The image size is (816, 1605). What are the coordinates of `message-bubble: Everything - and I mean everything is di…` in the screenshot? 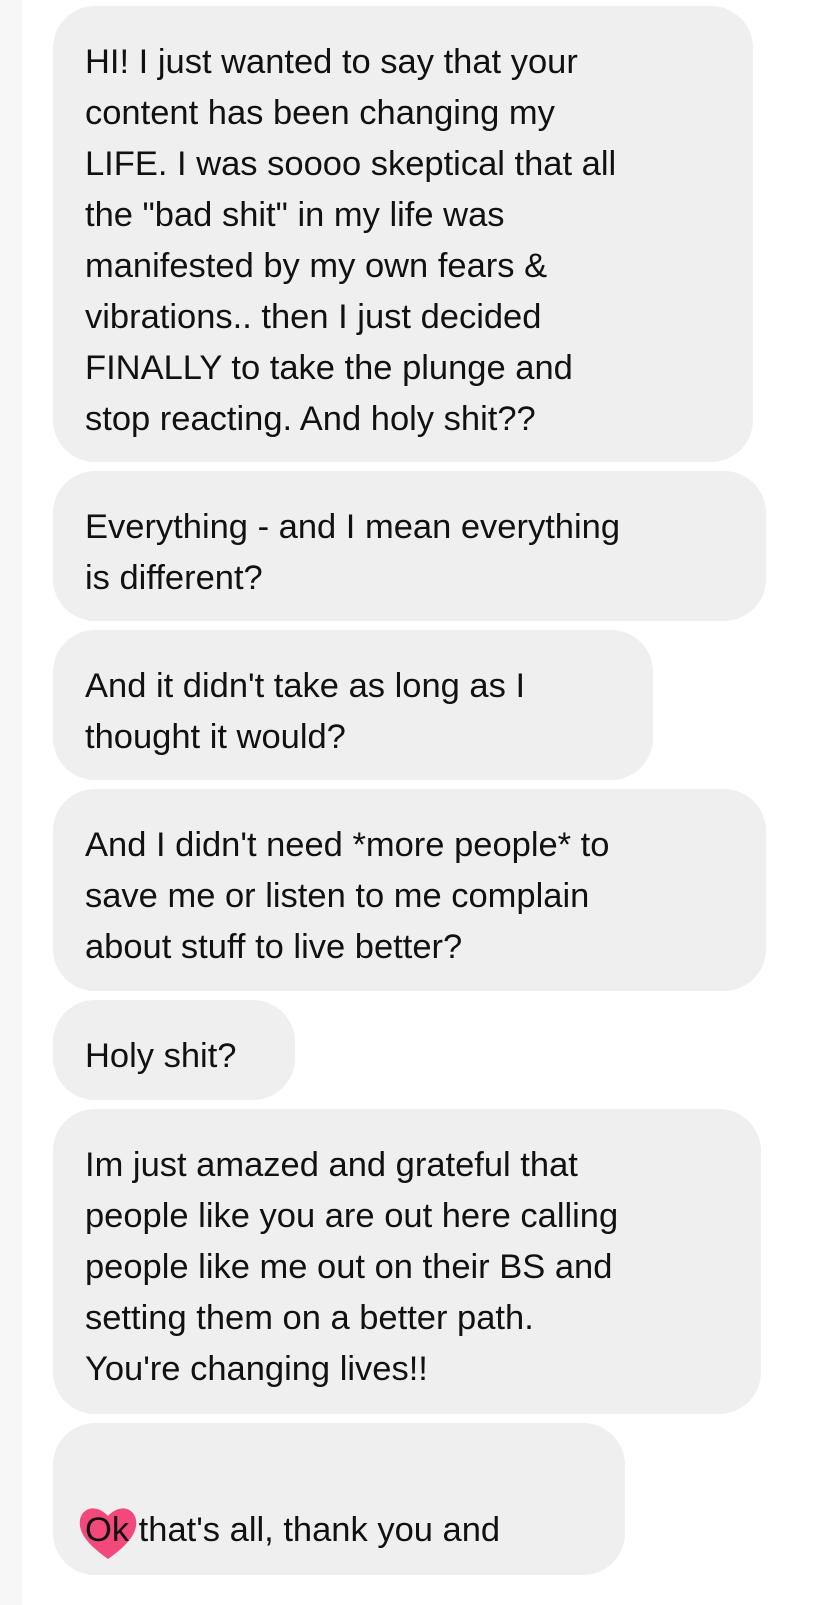 It's located at (409, 546).